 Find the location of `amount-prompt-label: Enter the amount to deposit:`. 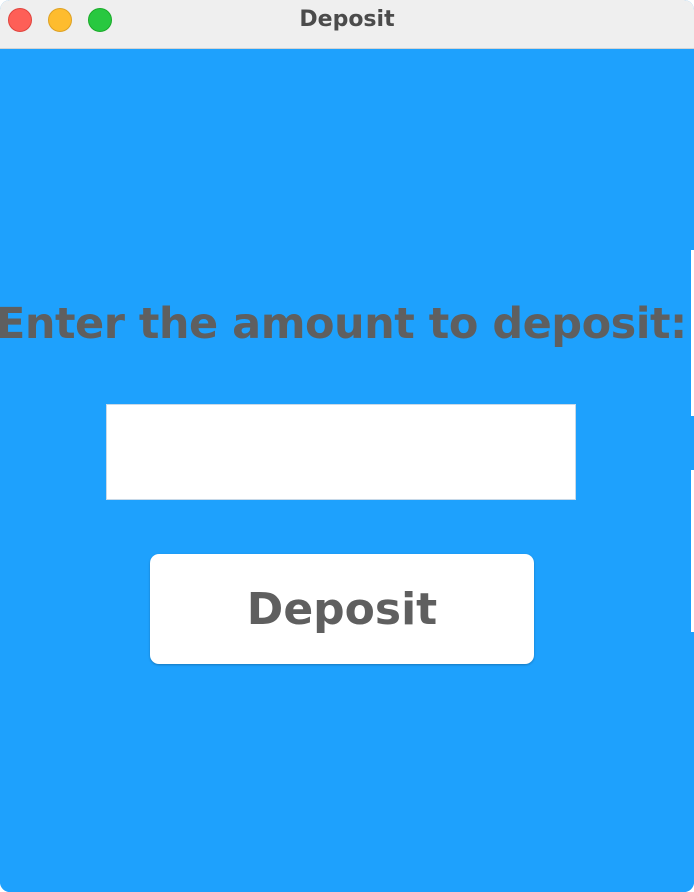

amount-prompt-label: Enter the amount to deposit: is located at coordinates (343, 324).